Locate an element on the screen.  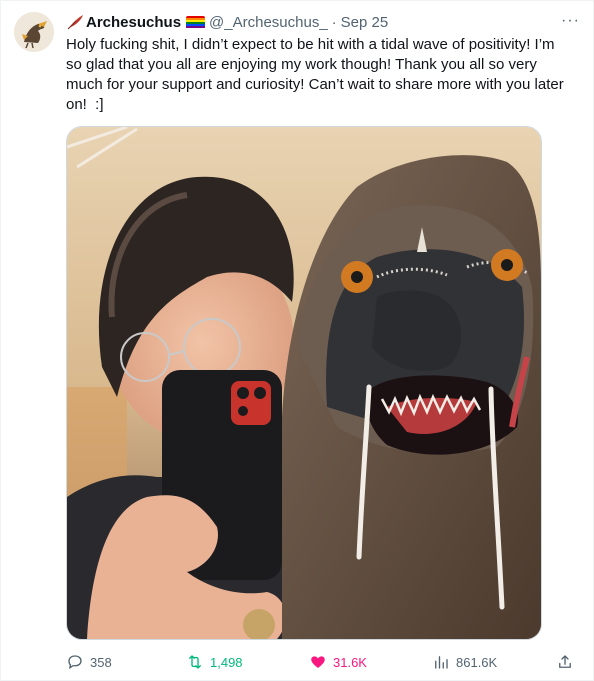
views-icon is located at coordinates (441, 662).